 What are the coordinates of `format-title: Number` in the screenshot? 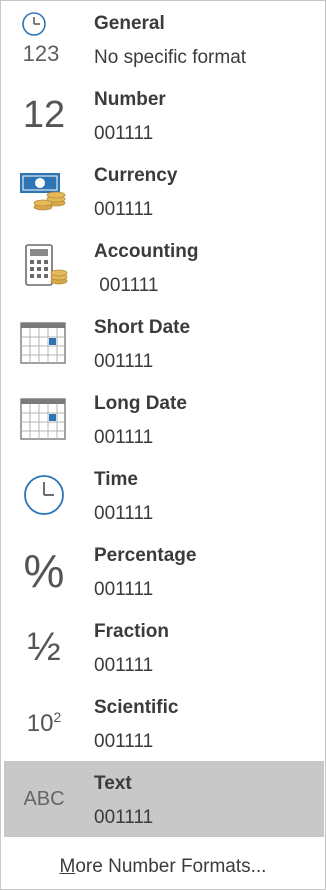 It's located at (130, 99).